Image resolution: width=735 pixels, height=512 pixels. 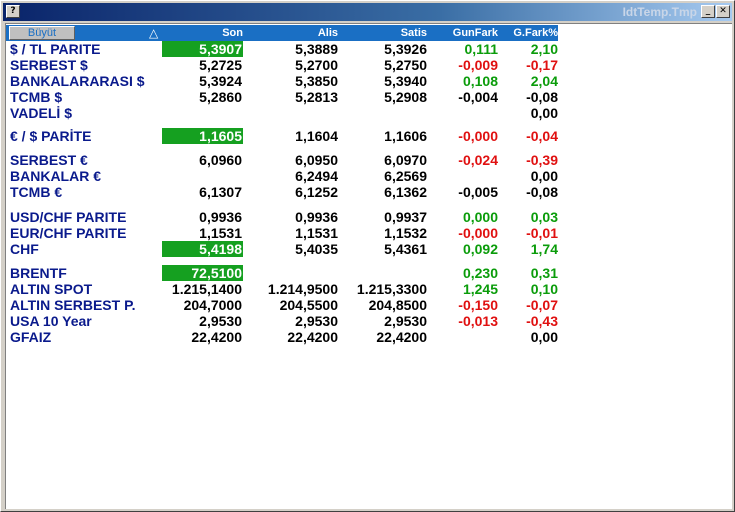 What do you see at coordinates (544, 81) in the screenshot?
I see `gfark-percent-value: 2,04` at bounding box center [544, 81].